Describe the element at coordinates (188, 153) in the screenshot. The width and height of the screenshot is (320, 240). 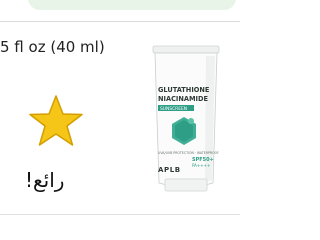
I see `product-small-text: UVA/UVB PROTECTION · WATERPROOF` at that location.